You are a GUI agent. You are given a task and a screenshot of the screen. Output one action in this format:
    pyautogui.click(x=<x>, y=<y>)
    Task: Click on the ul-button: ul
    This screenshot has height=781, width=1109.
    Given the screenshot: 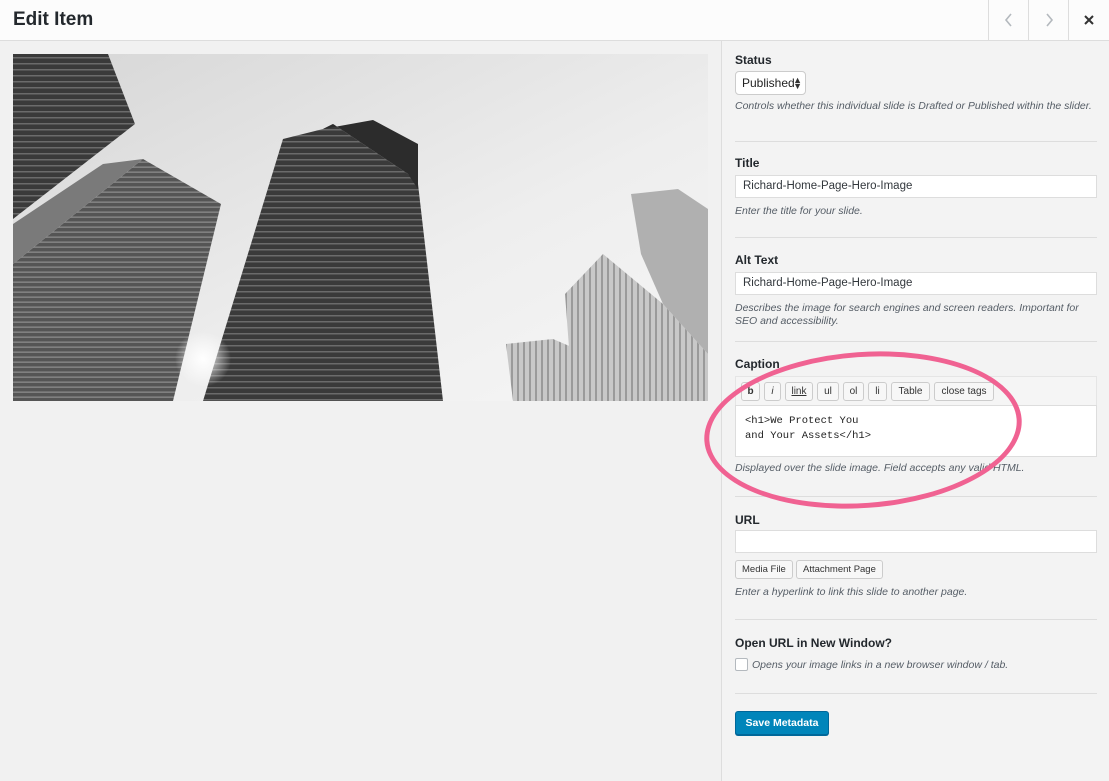 What is the action you would take?
    pyautogui.click(x=828, y=391)
    